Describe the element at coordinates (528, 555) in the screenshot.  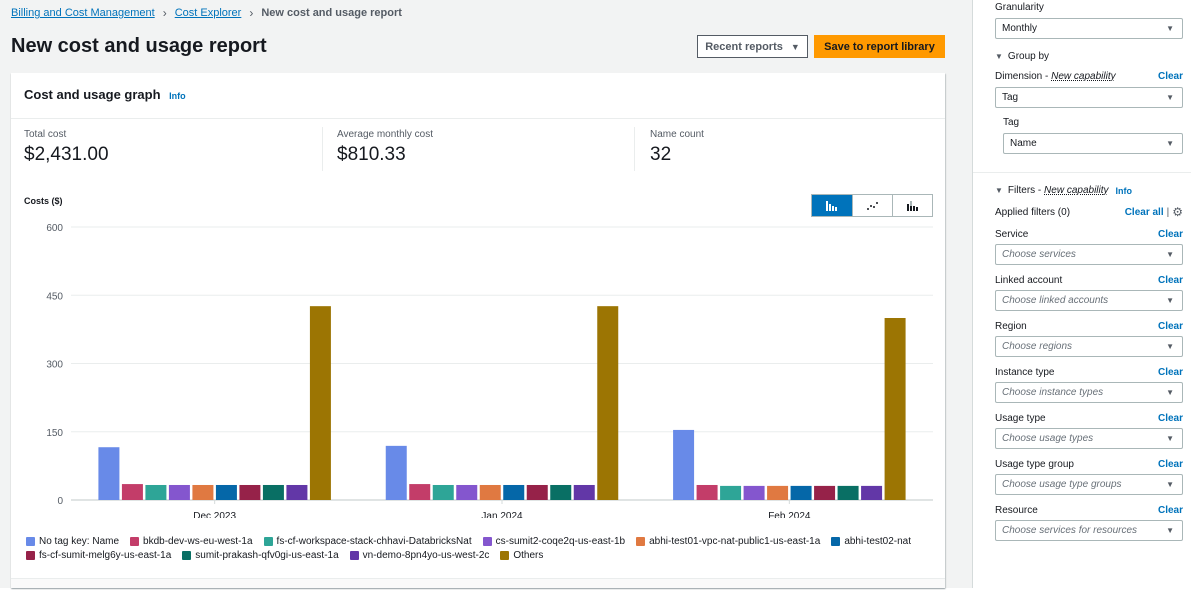
I see `legend-label: Others` at that location.